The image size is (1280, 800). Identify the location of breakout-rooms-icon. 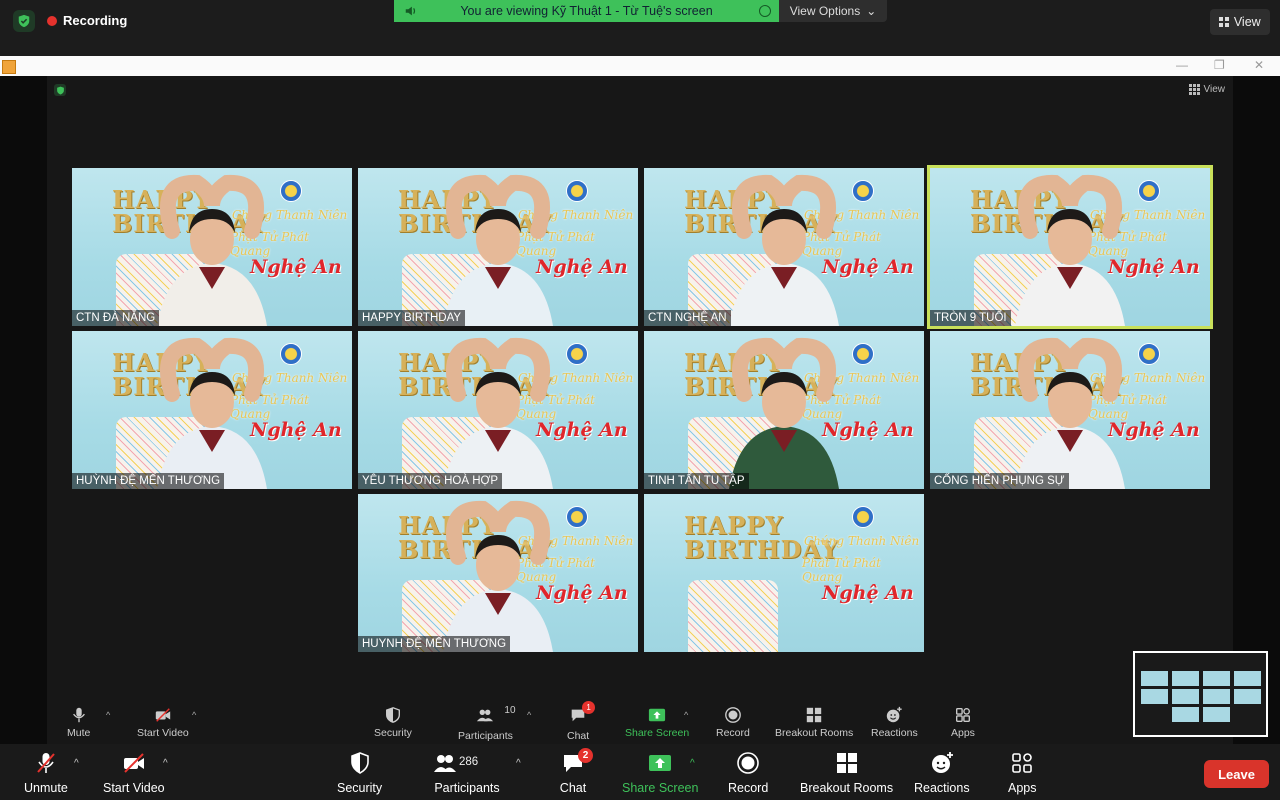
(814, 715).